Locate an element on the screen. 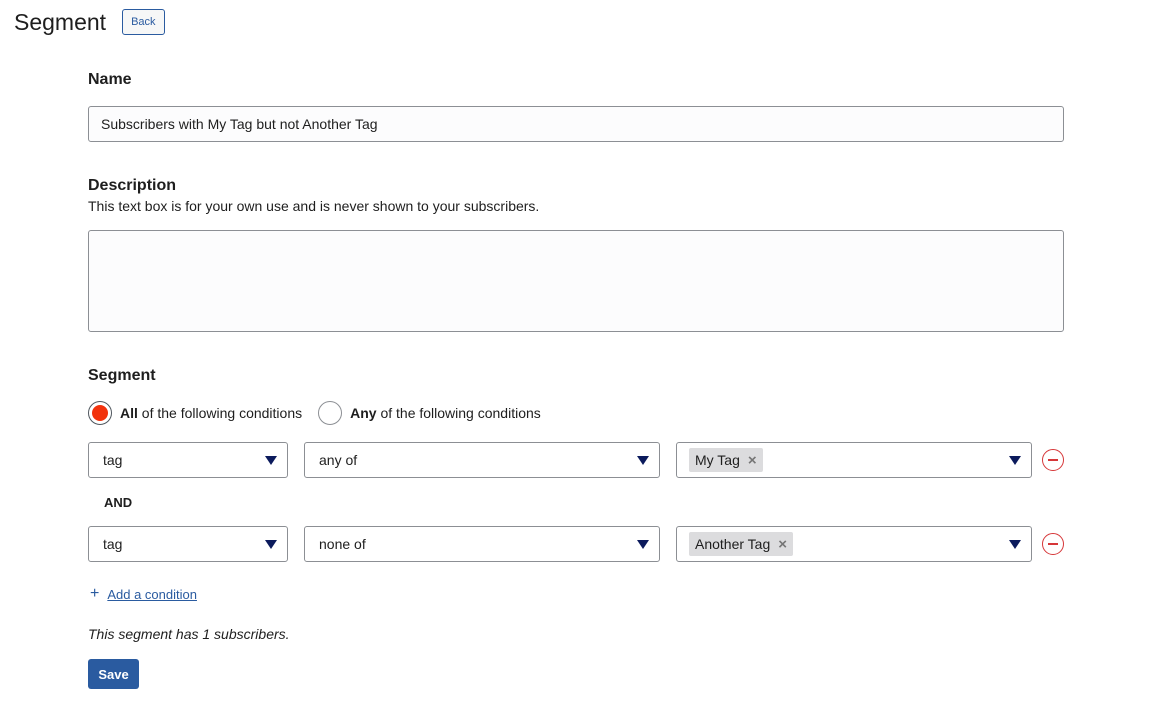 The width and height of the screenshot is (1153, 715). match-any-label: Any of the following conditions is located at coordinates (445, 413).